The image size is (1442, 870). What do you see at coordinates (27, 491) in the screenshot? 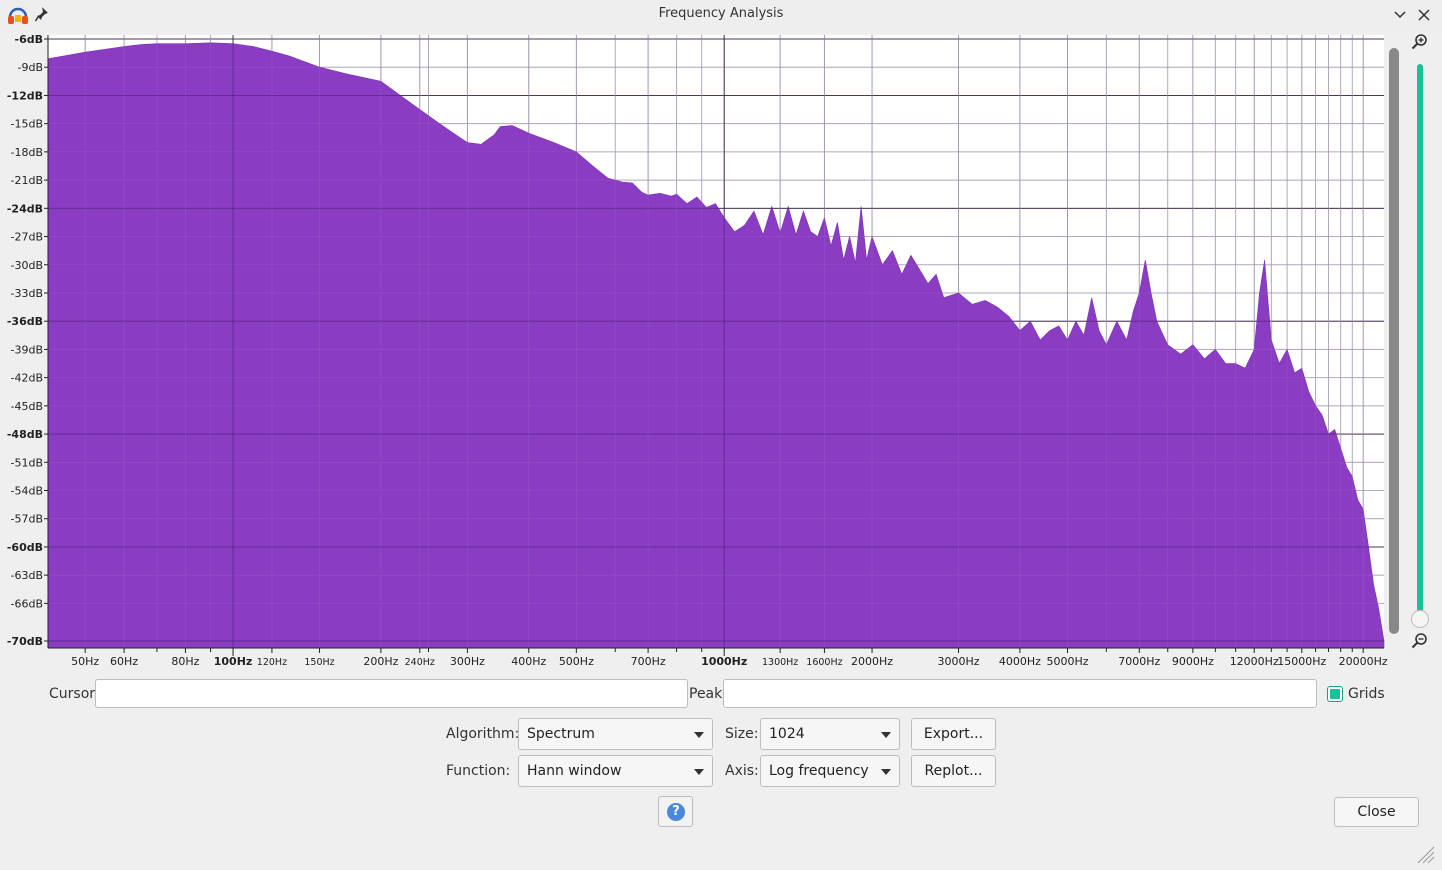
I see `y-tick-label: -54dB` at bounding box center [27, 491].